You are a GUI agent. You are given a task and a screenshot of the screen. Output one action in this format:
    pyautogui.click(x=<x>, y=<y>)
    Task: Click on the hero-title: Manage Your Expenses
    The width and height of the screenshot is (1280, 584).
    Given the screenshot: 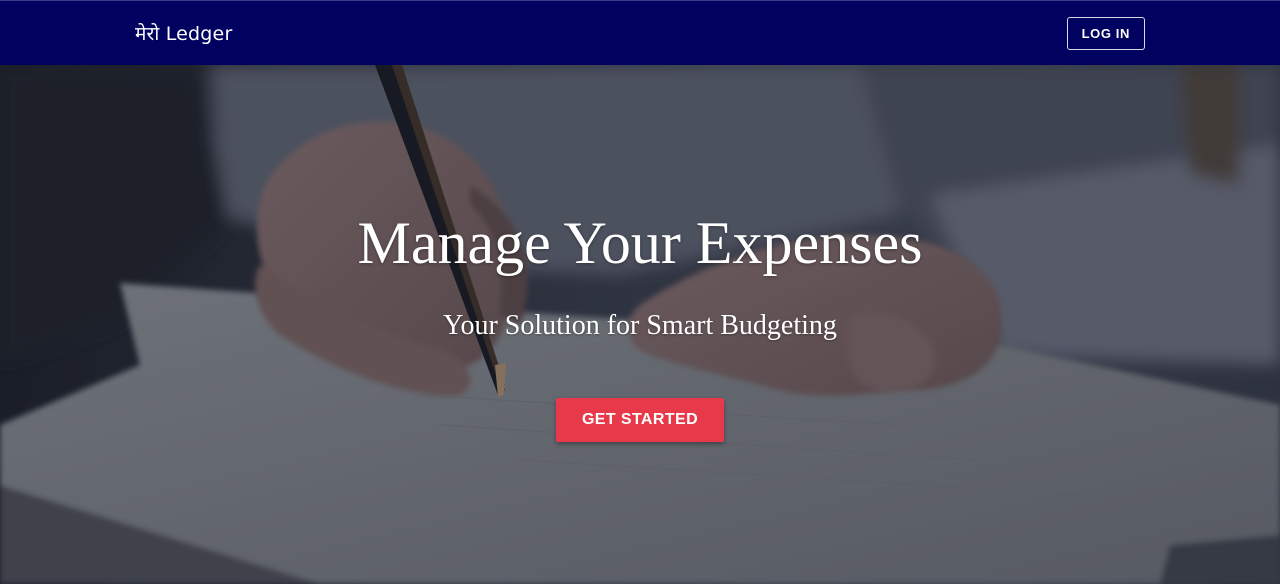 What is the action you would take?
    pyautogui.click(x=640, y=243)
    